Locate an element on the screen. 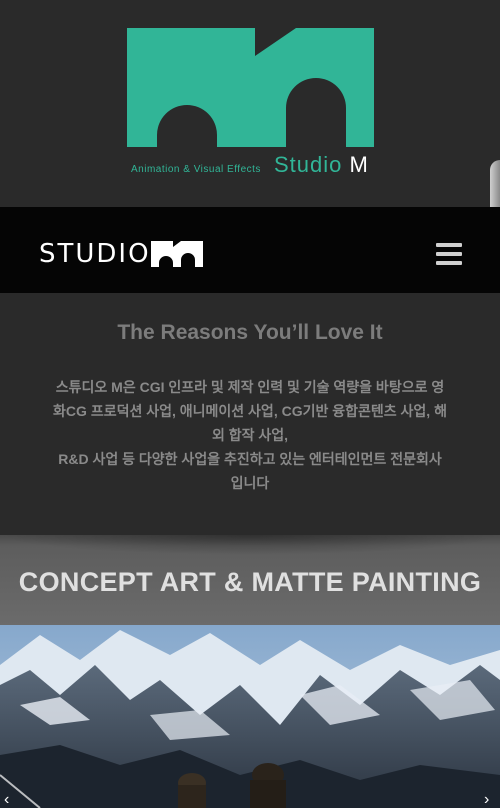 The height and width of the screenshot is (808, 500). nav-logo: STUDIO is located at coordinates (121, 254).